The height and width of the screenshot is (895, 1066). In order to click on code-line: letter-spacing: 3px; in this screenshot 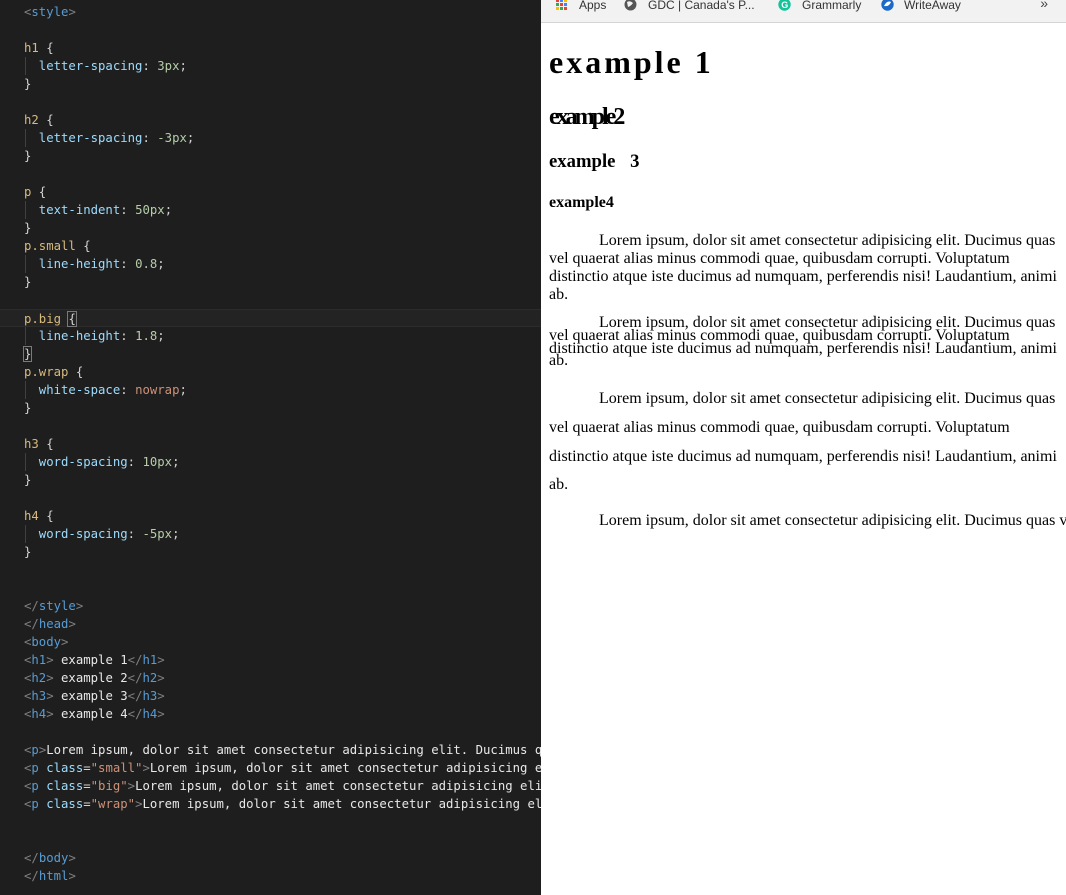, I will do `click(270, 66)`.